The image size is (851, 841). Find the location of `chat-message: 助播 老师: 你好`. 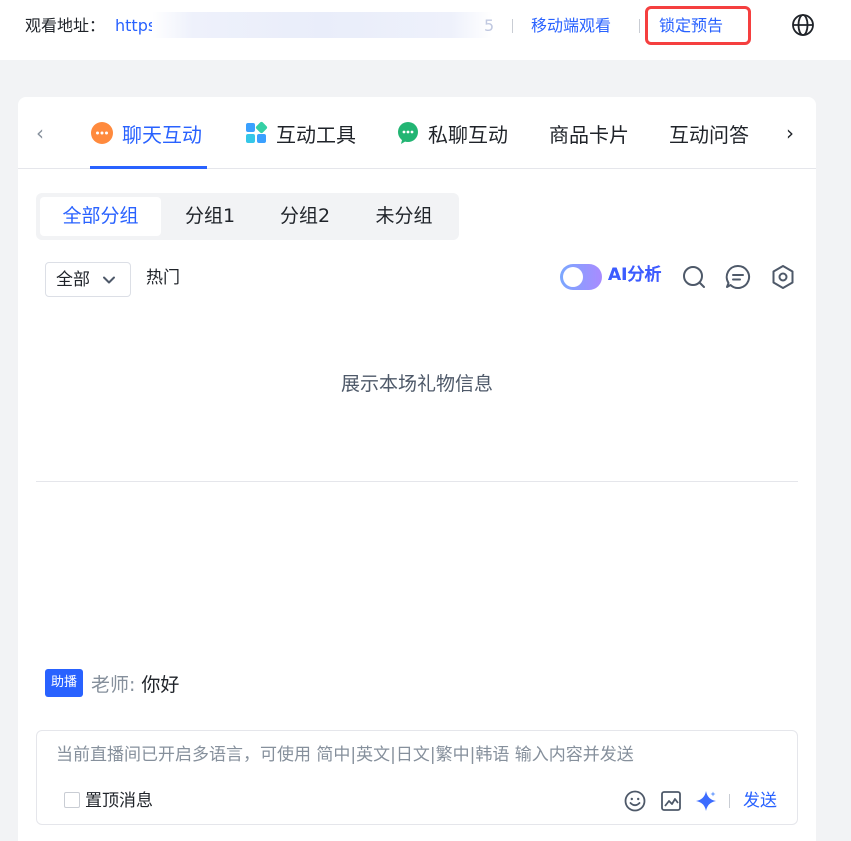

chat-message: 助播 老师: 你好 is located at coordinates (112, 683).